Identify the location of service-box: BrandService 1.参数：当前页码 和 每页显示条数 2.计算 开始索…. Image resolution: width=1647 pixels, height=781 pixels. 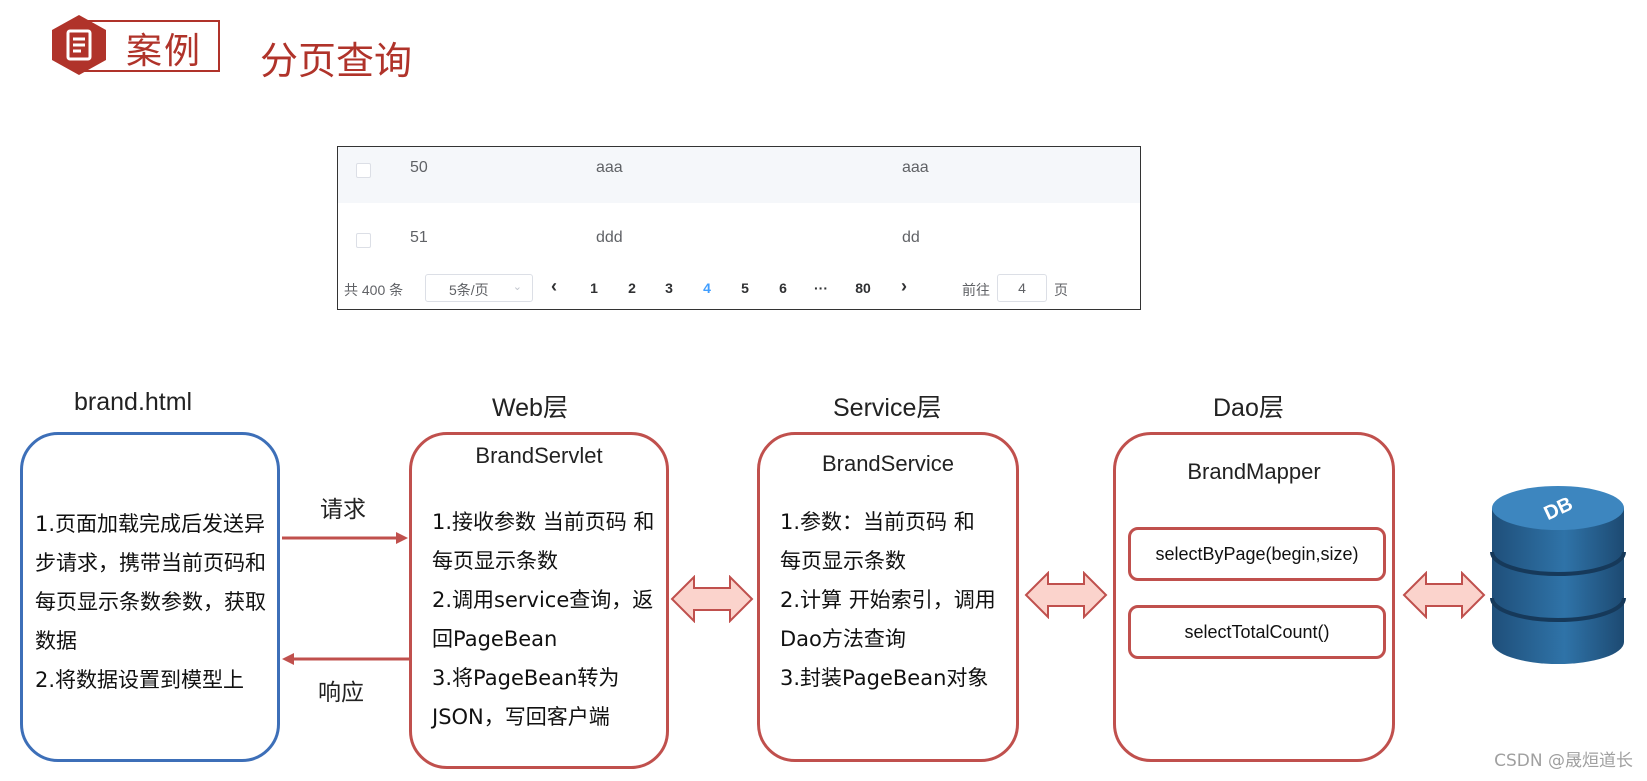
(888, 597).